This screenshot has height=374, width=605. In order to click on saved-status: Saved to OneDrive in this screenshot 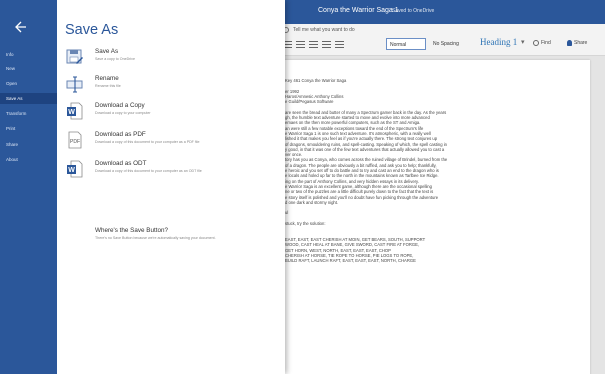, I will do `click(413, 11)`.